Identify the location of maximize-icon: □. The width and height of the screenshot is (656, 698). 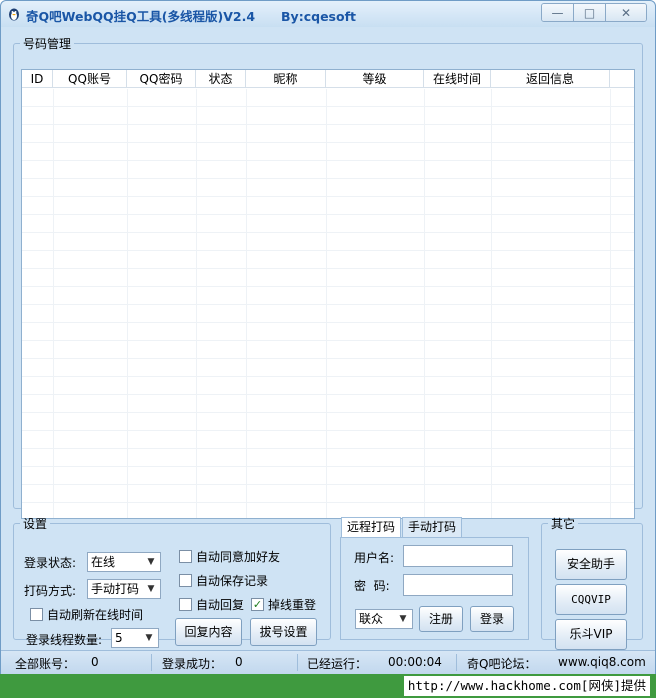
(589, 12).